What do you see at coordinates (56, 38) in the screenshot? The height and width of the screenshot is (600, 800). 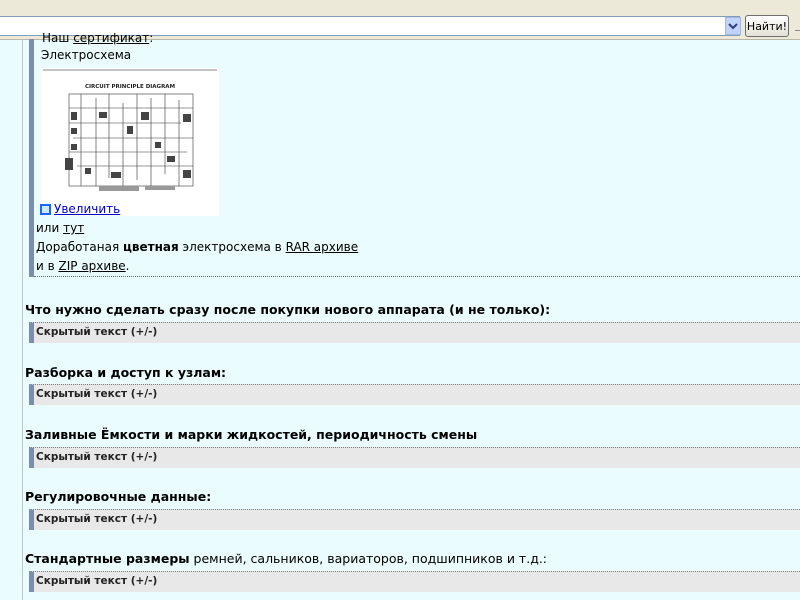 I see `cert-prefix: Наш` at bounding box center [56, 38].